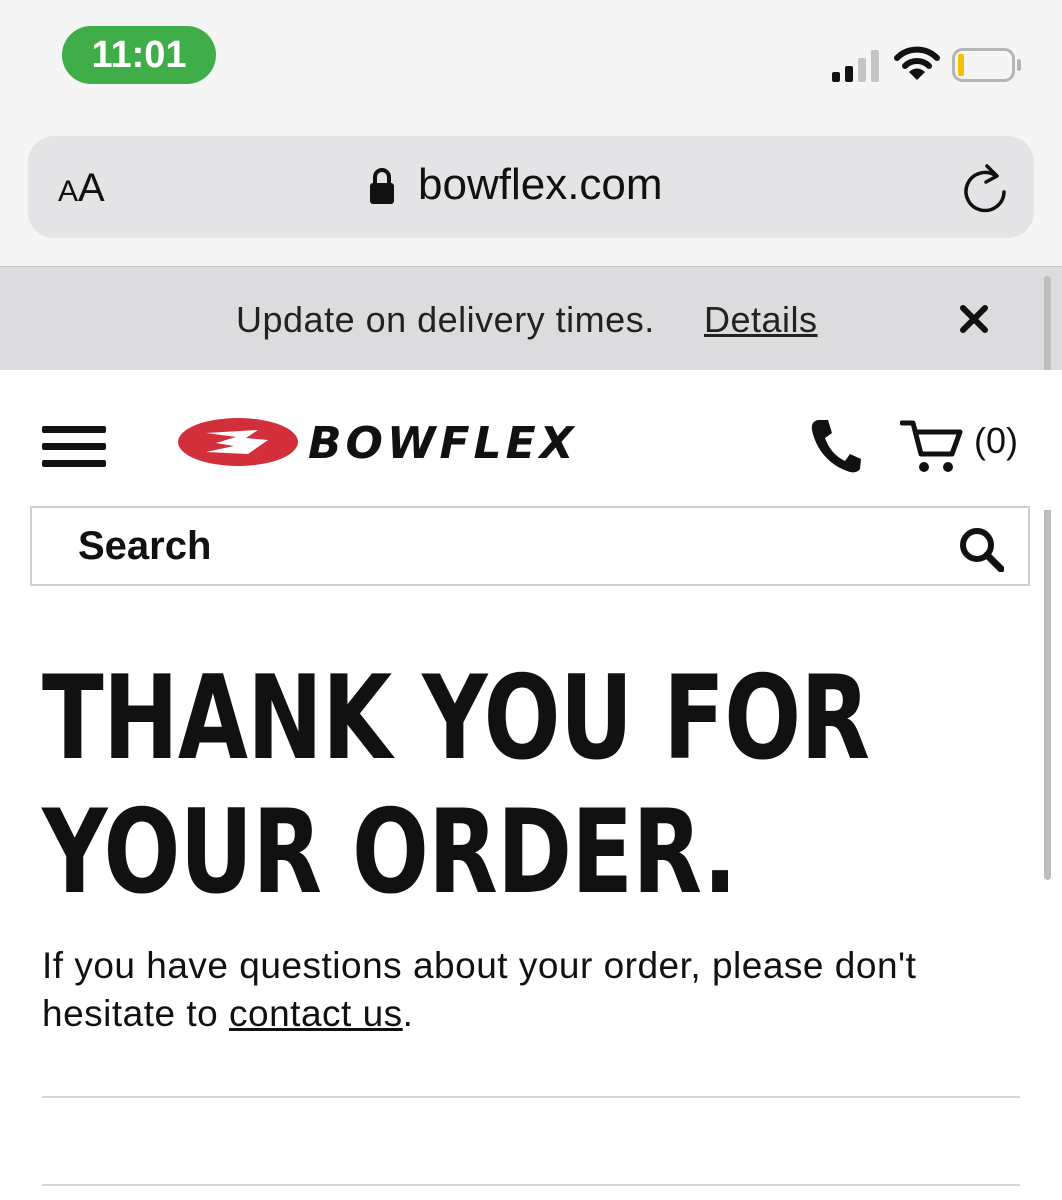 This screenshot has height=1200, width=1062. Describe the element at coordinates (974, 319) in the screenshot. I see `close-icon` at that location.